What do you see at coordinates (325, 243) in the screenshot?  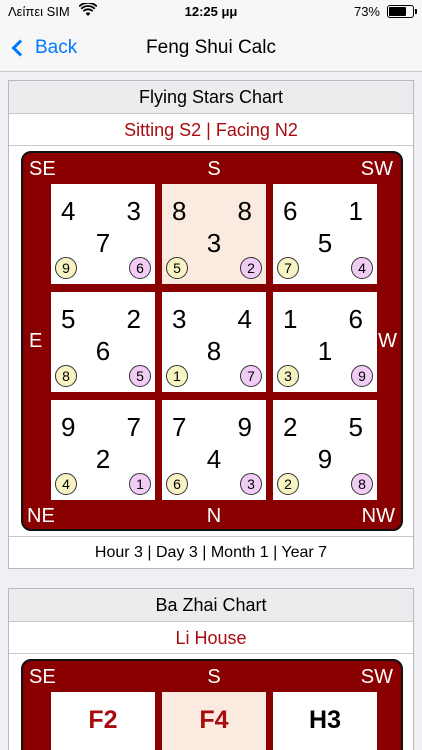 I see `base-star: 5` at bounding box center [325, 243].